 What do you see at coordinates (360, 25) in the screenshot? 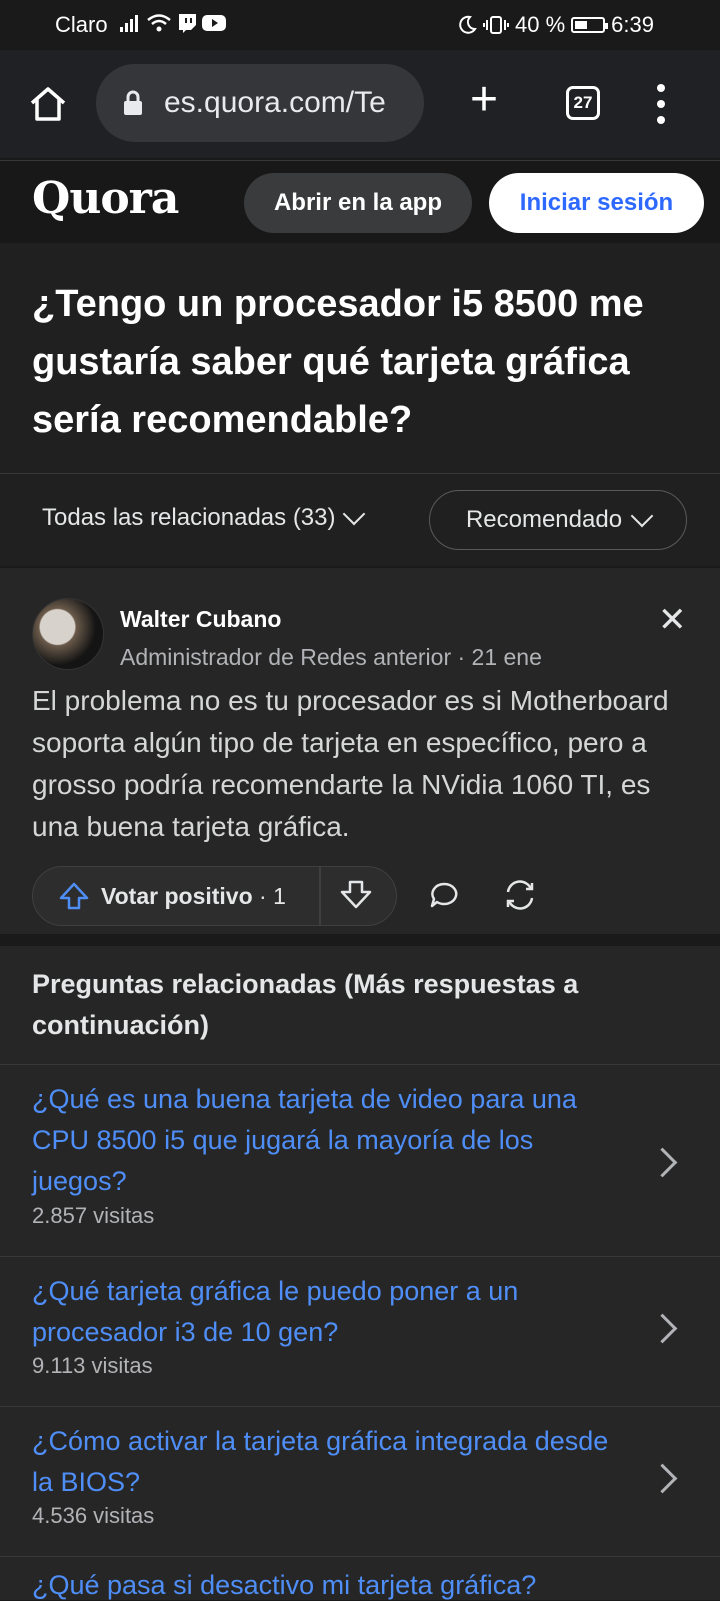
I see `status-bar: Claro 40 % 6:39` at bounding box center [360, 25].